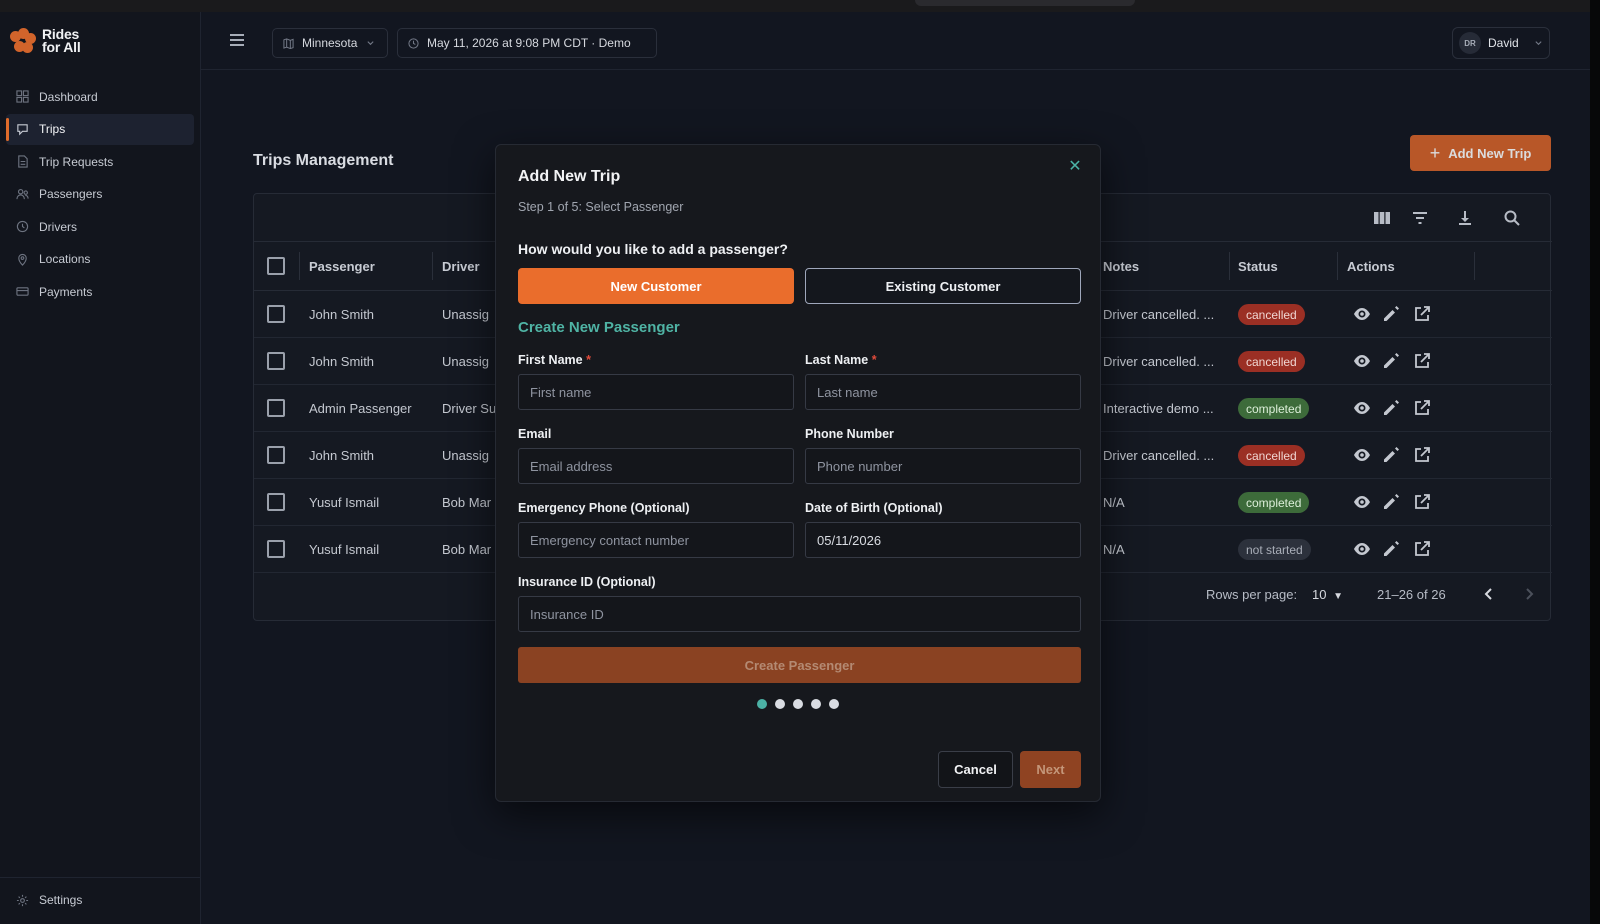  I want to click on pagination-range: 21–26 of 26, so click(1411, 594).